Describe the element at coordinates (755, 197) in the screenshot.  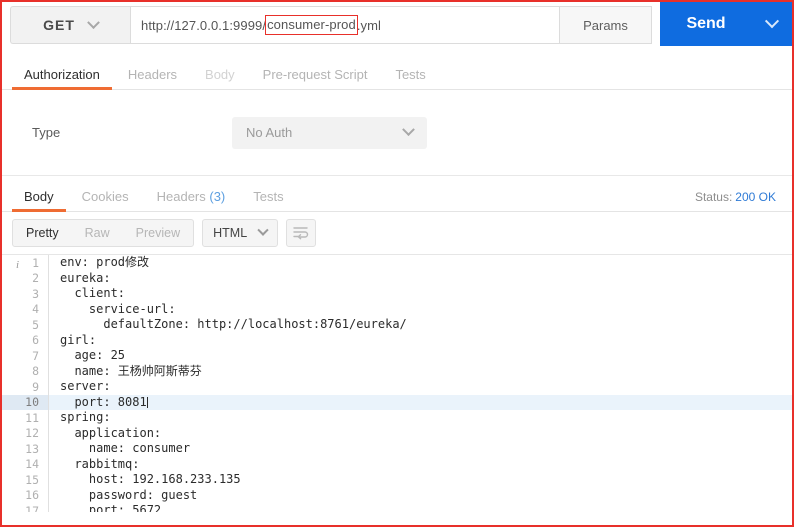
I see `status-value: 200 OK` at that location.